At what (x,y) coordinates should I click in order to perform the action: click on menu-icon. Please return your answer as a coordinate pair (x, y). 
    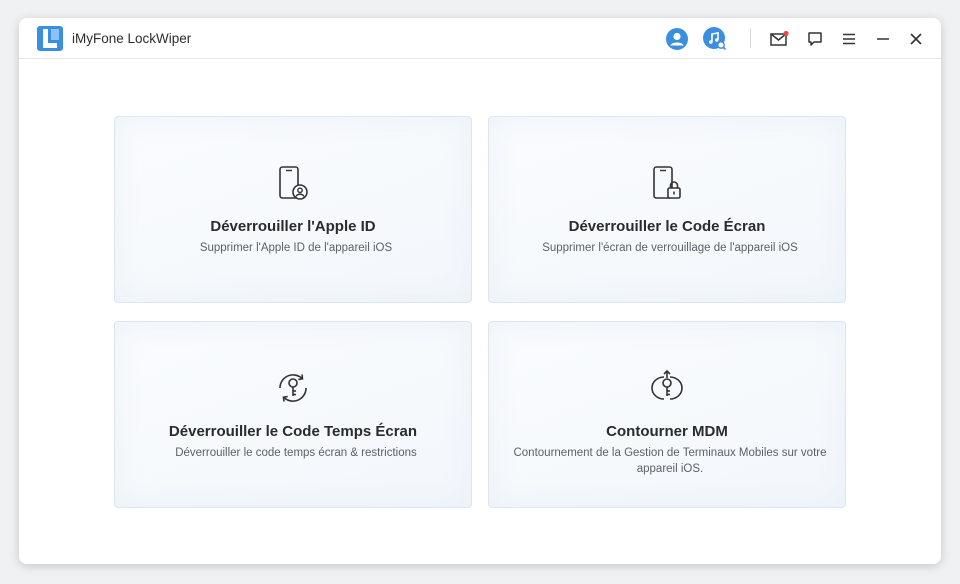
    Looking at the image, I should click on (849, 39).